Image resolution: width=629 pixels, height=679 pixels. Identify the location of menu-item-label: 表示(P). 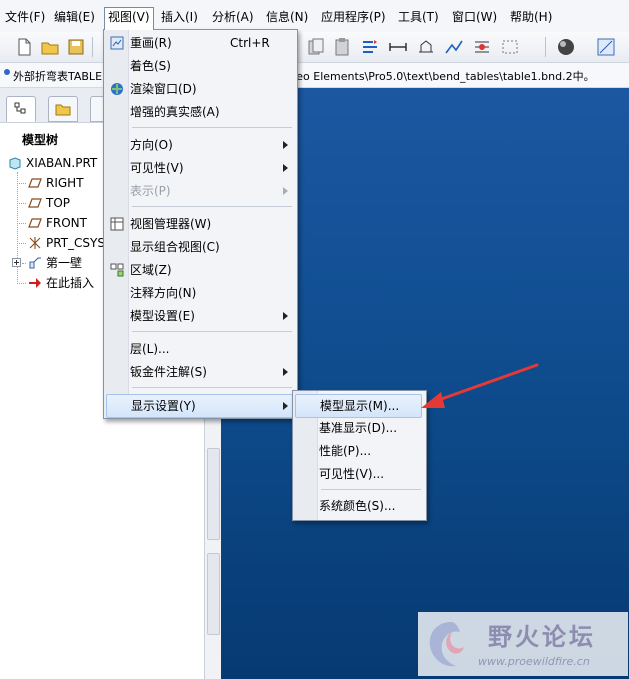
(150, 191).